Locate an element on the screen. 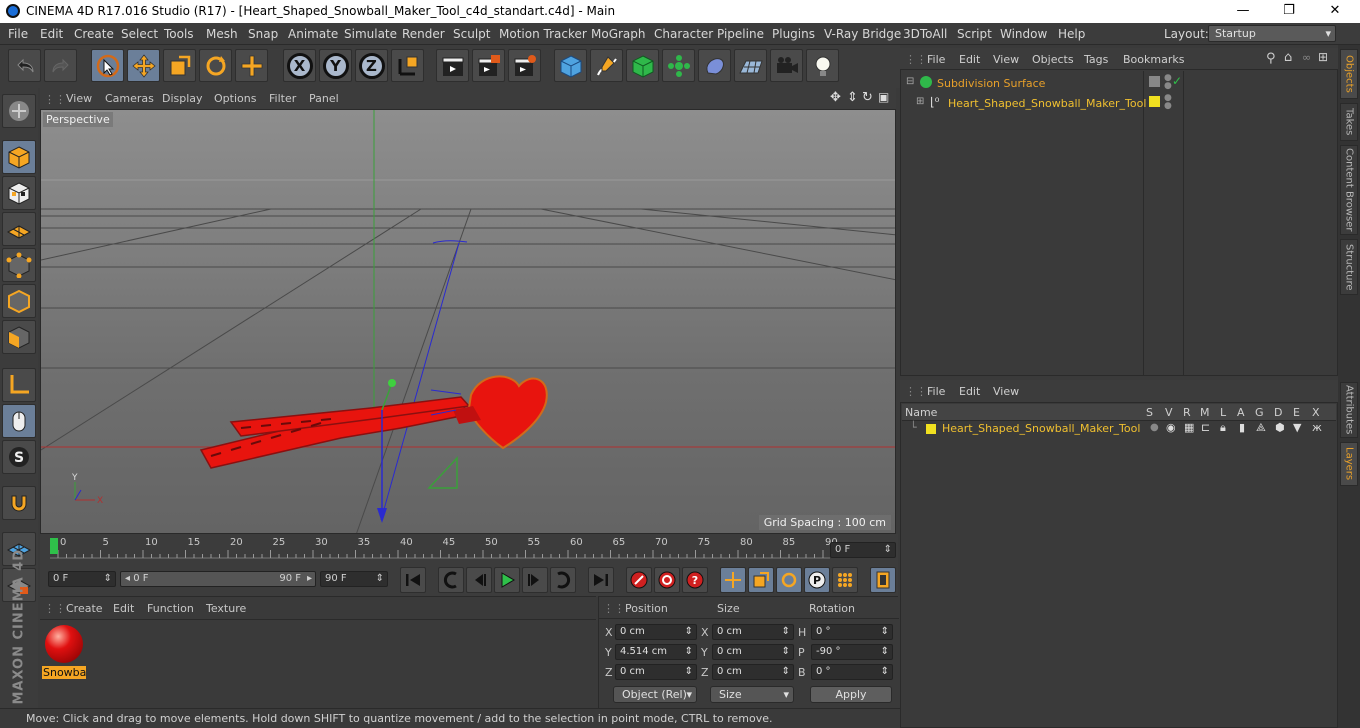 This screenshot has width=1360, height=728. layers-menu-edit: Edit is located at coordinates (969, 391).